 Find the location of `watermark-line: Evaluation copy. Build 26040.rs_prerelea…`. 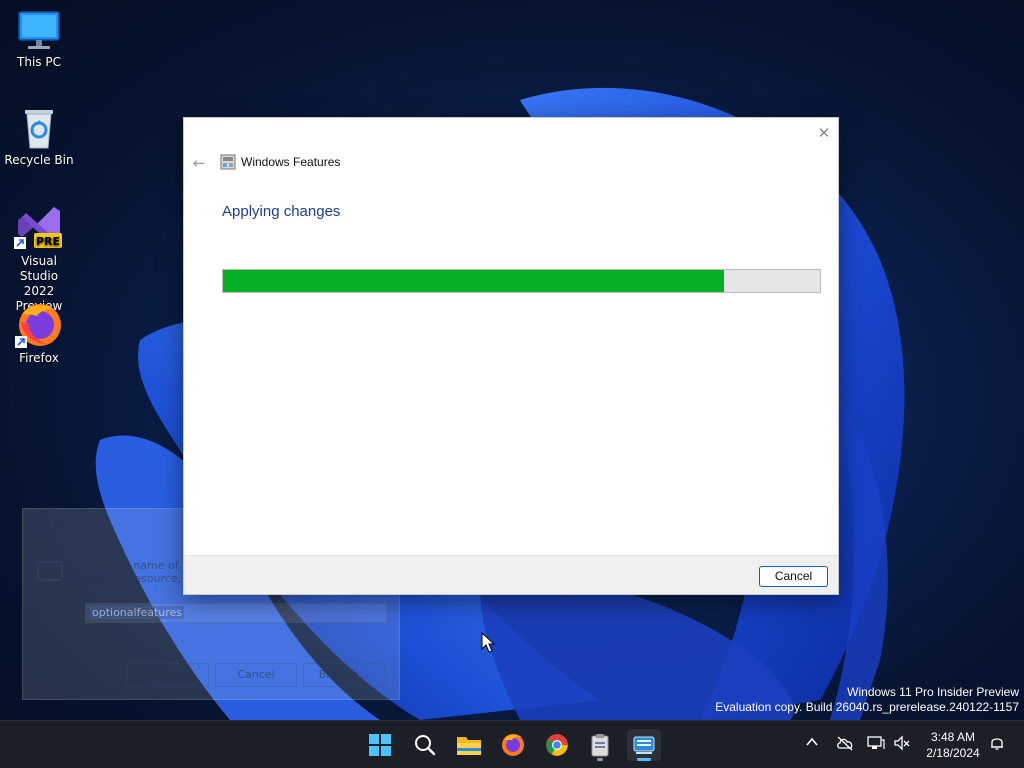

watermark-line: Evaluation copy. Build 26040.rs_prerelea… is located at coordinates (867, 707).